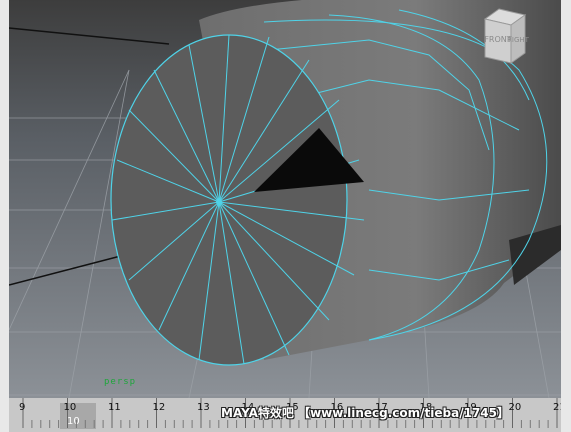 This screenshot has height=432, width=571. What do you see at coordinates (365, 413) in the screenshot?
I see `watermark: MAYA特效吧 【www.linecg.com/tieba/1745】` at bounding box center [365, 413].